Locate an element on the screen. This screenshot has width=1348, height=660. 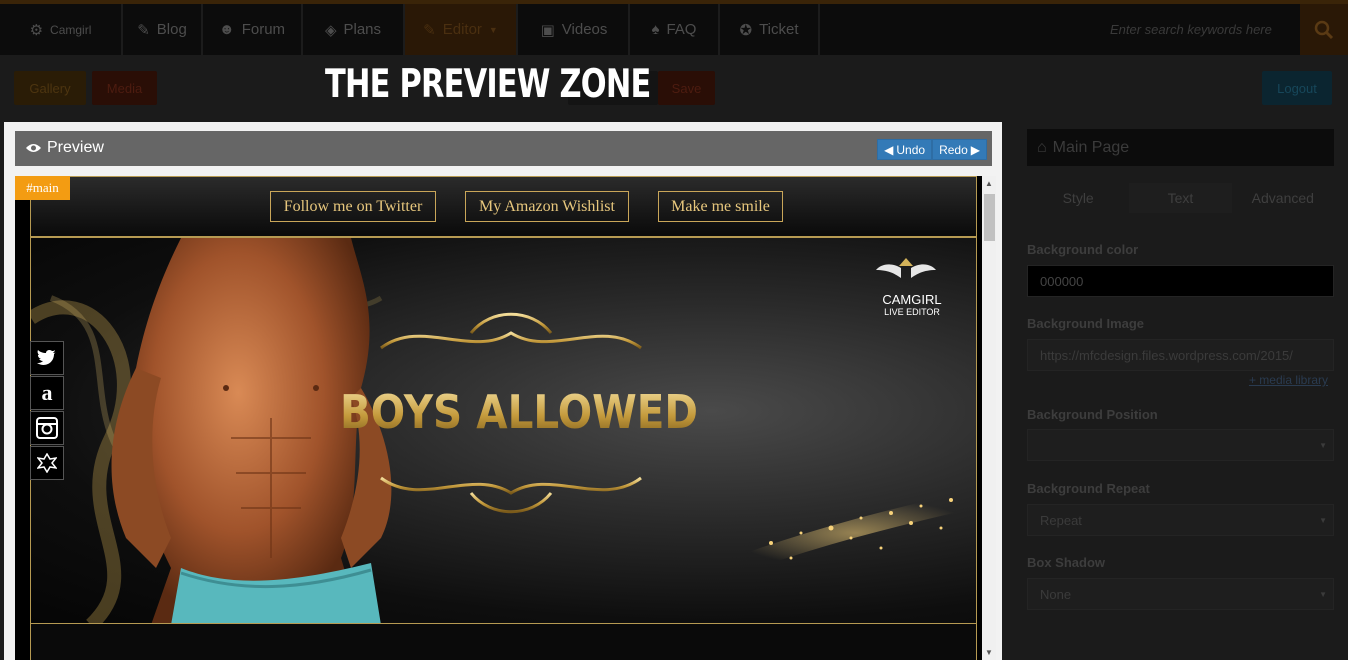
amazon-icon: a is located at coordinates (47, 392).